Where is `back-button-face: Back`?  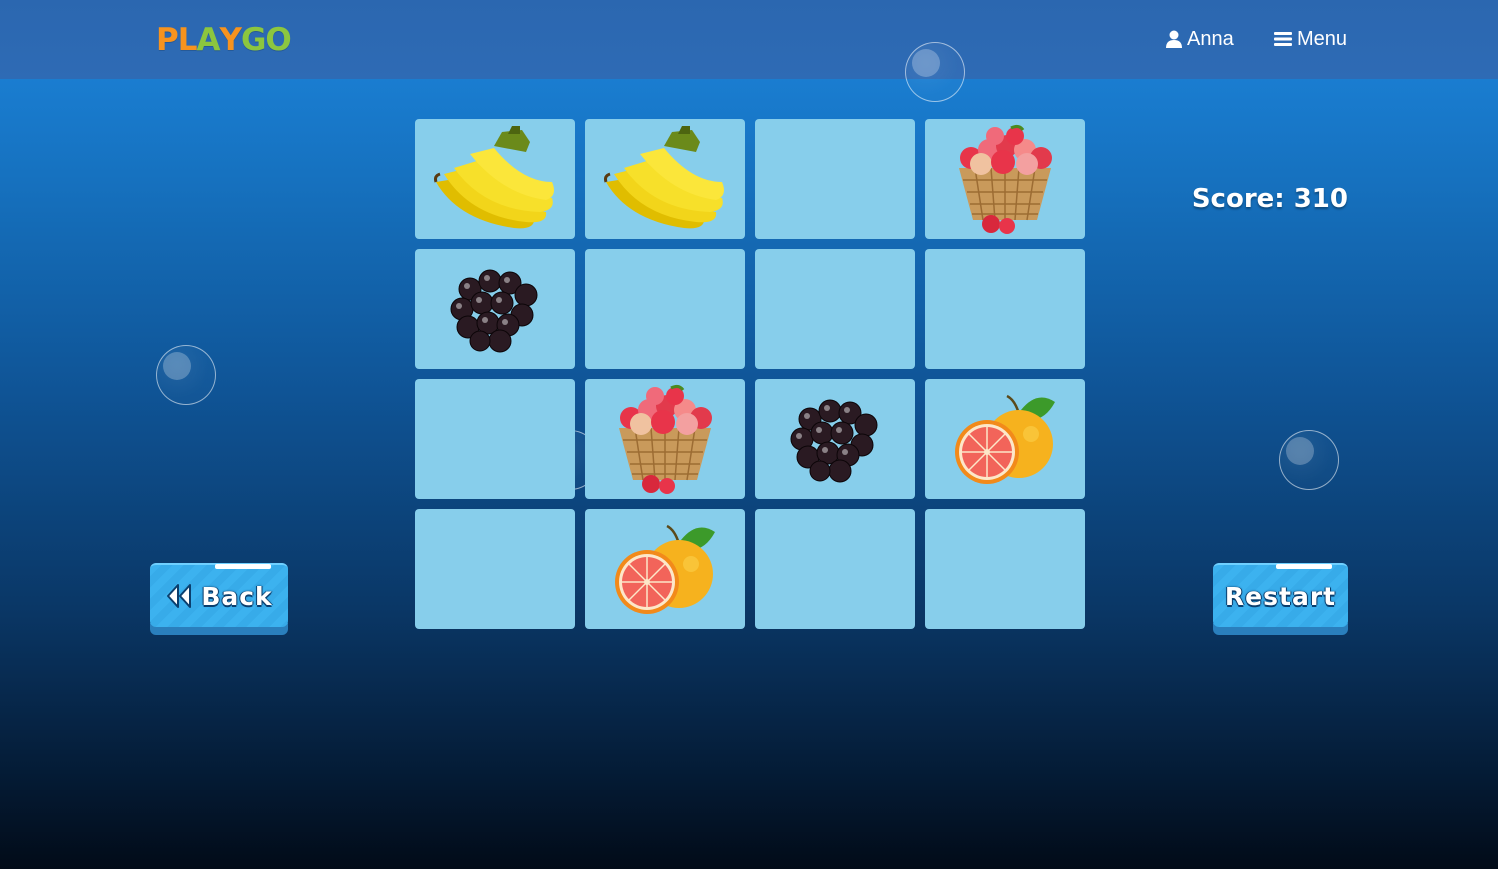
back-button-face: Back is located at coordinates (219, 595).